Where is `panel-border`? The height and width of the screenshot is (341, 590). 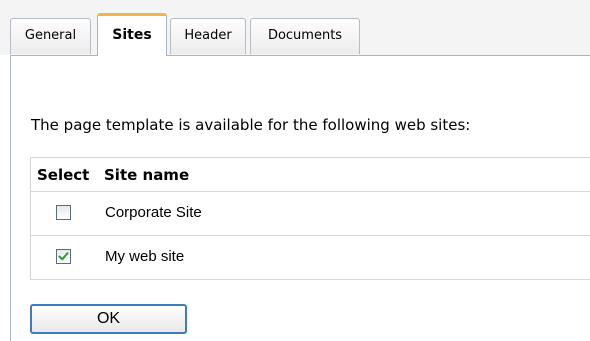
panel-border is located at coordinates (10, 198).